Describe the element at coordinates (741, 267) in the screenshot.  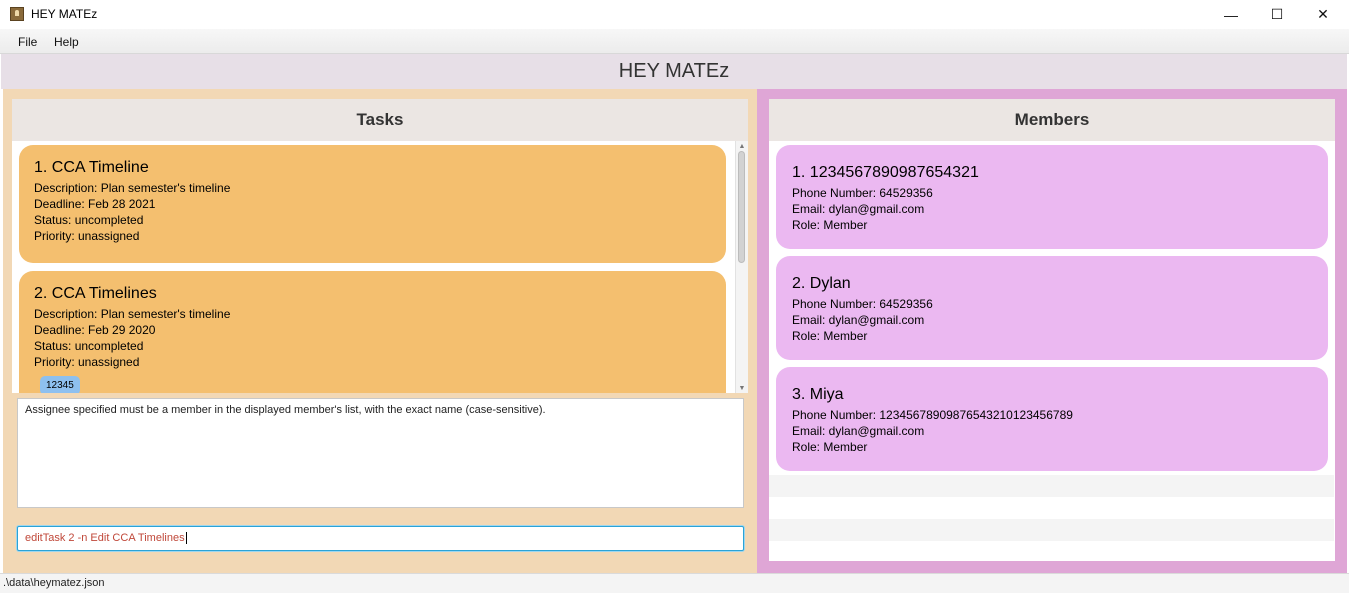
I see `task-list-scrollbar: ▲ ▼` at that location.